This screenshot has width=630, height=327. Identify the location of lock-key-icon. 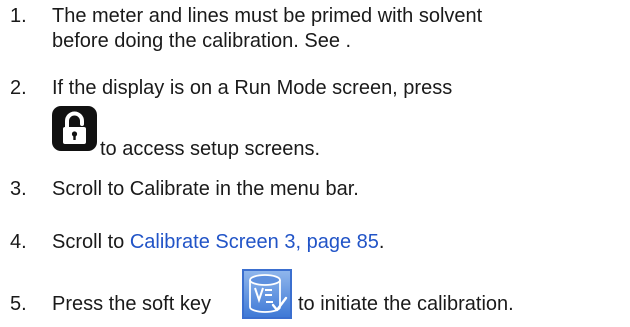
(74, 128).